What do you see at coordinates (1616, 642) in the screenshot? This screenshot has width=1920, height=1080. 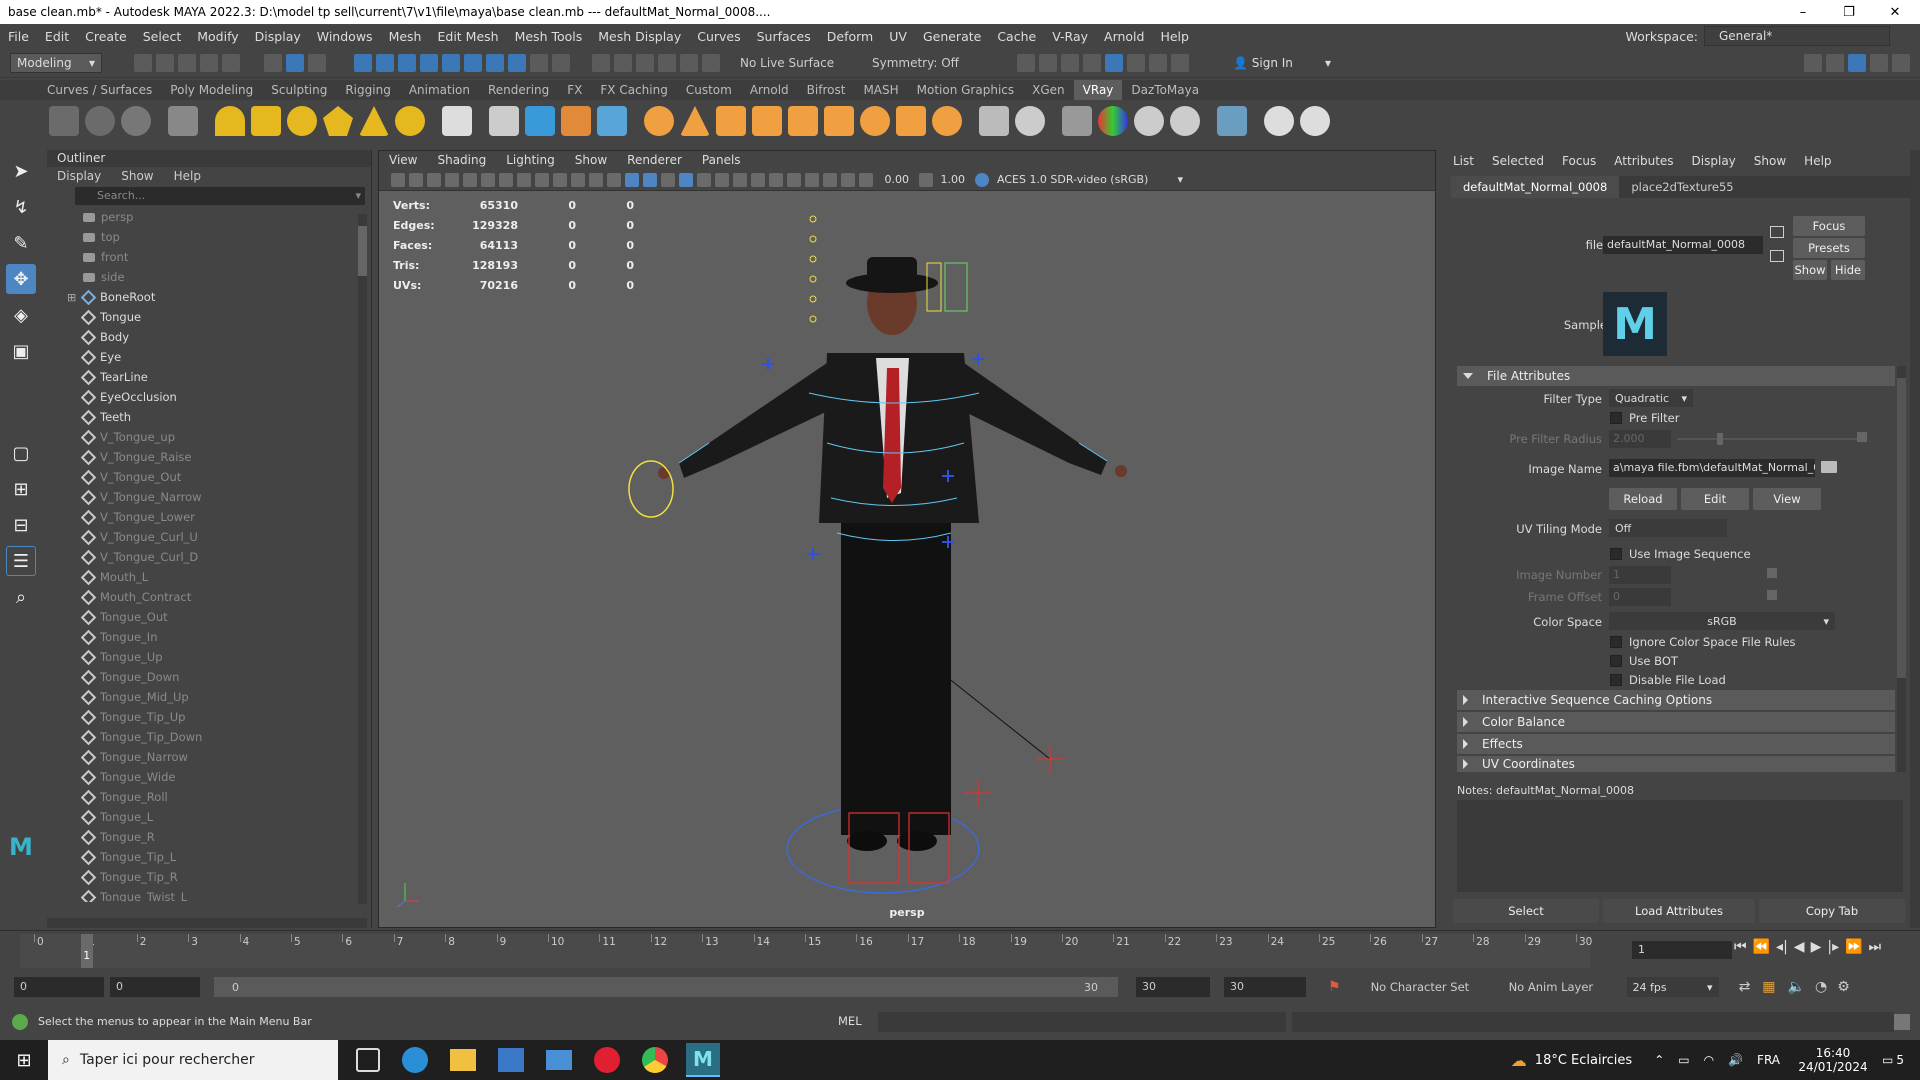 I see `ignore-color-space-checkbox` at bounding box center [1616, 642].